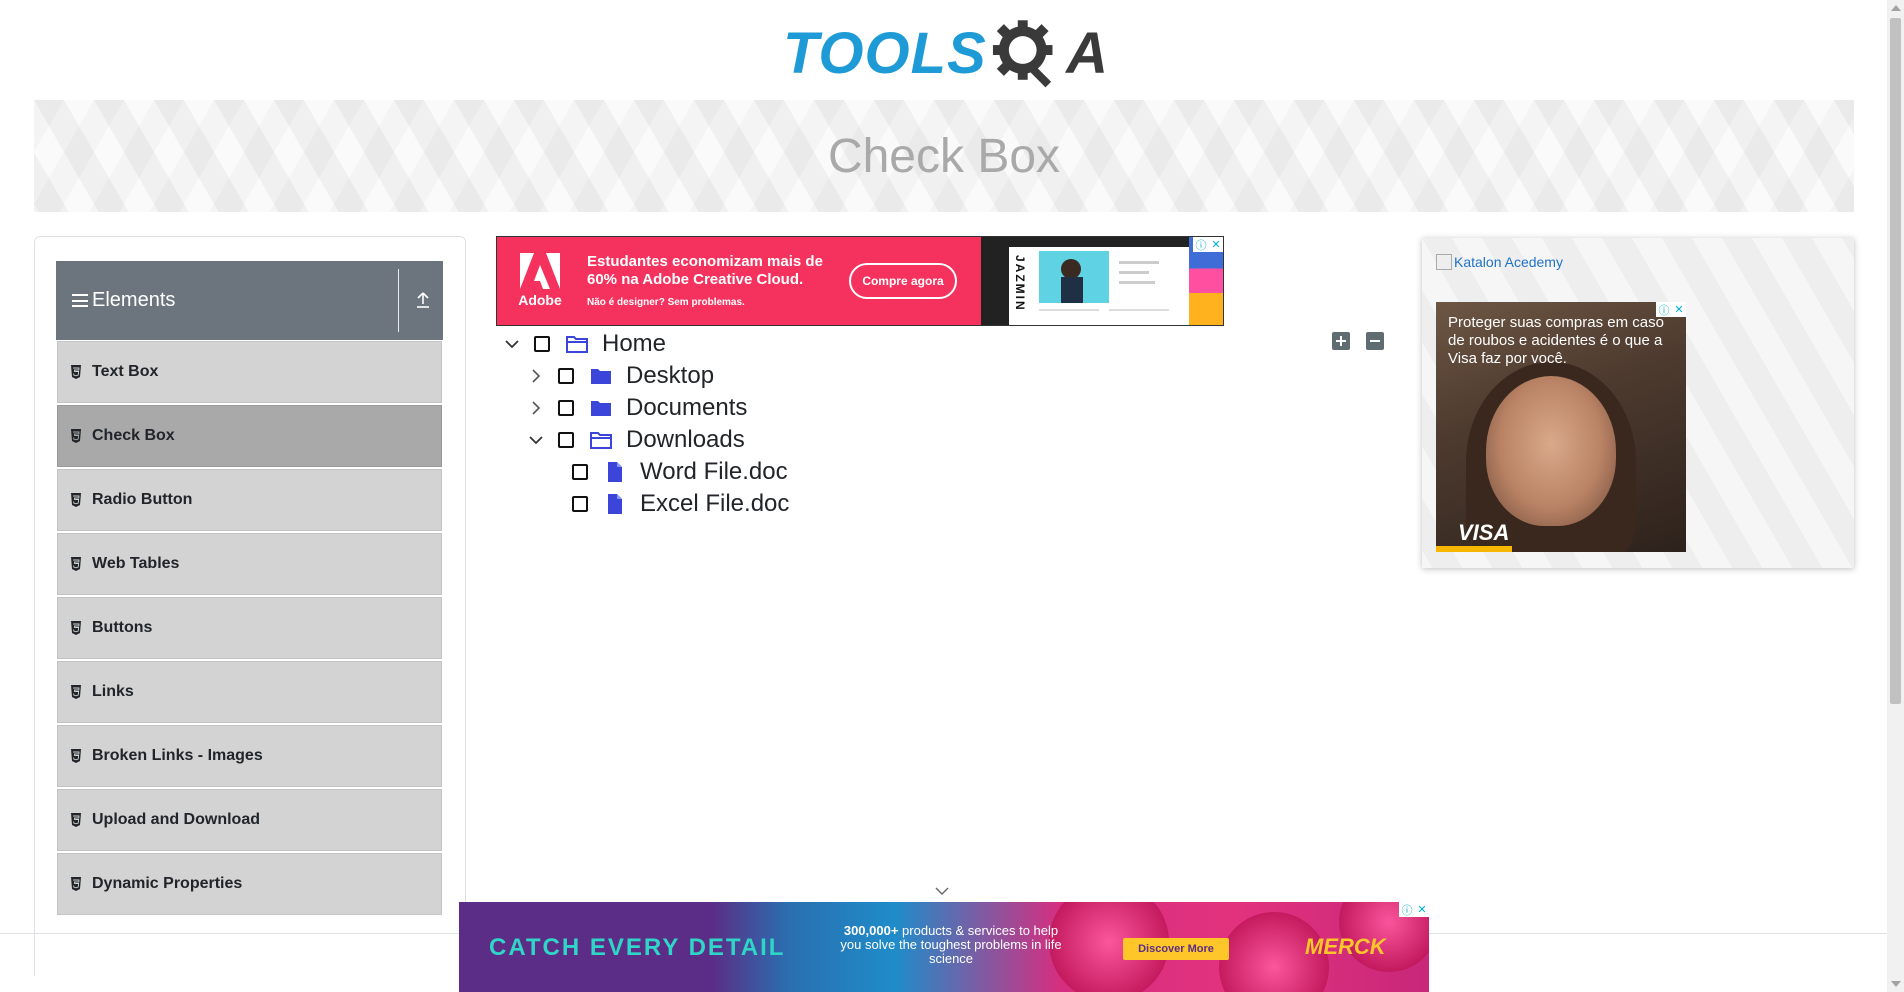 Image resolution: width=1904 pixels, height=992 pixels. I want to click on tree-node-excel-file: Excel File.doc, so click(664, 504).